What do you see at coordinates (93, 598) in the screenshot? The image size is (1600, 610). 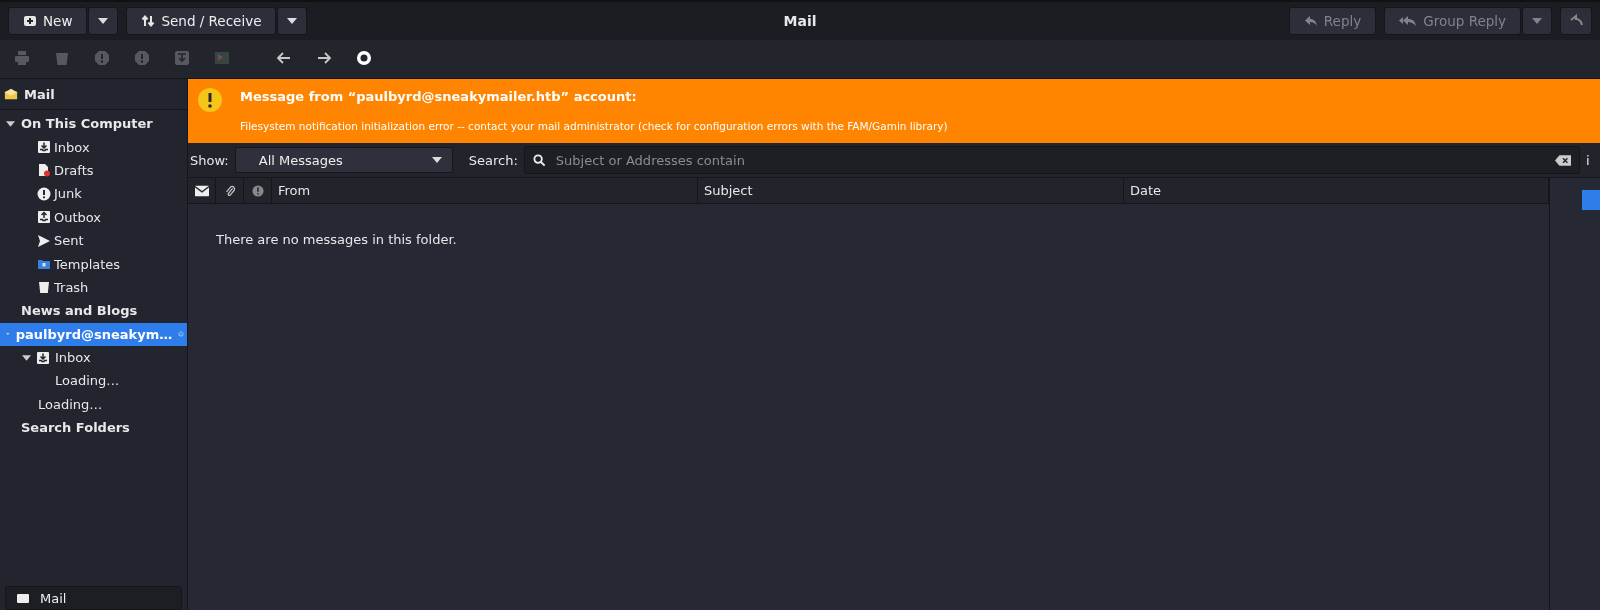 I see `mail-switcher-button: Mail` at bounding box center [93, 598].